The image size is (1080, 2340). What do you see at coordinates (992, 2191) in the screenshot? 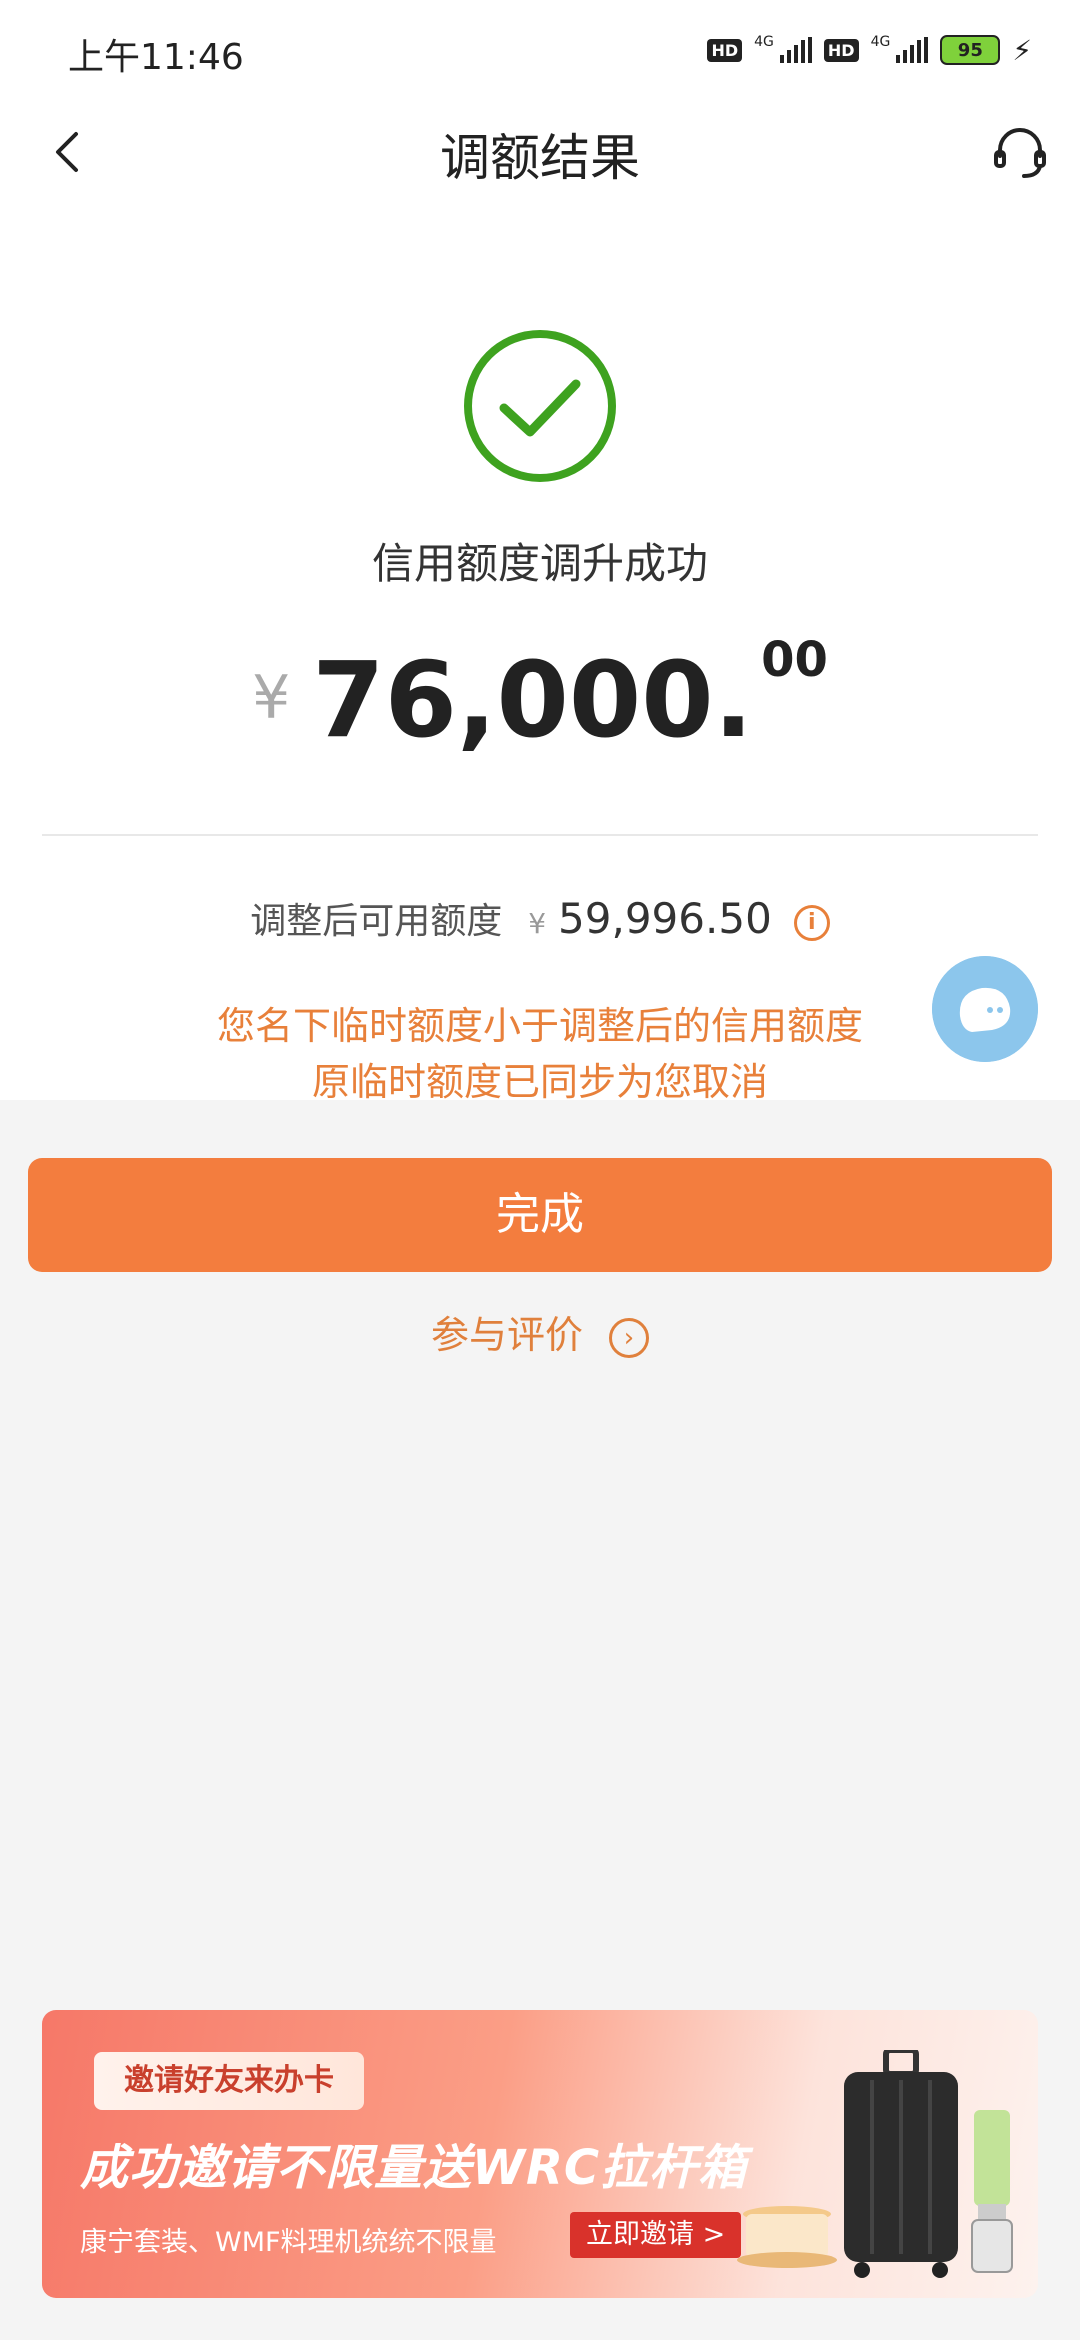
I see `blender-icon` at bounding box center [992, 2191].